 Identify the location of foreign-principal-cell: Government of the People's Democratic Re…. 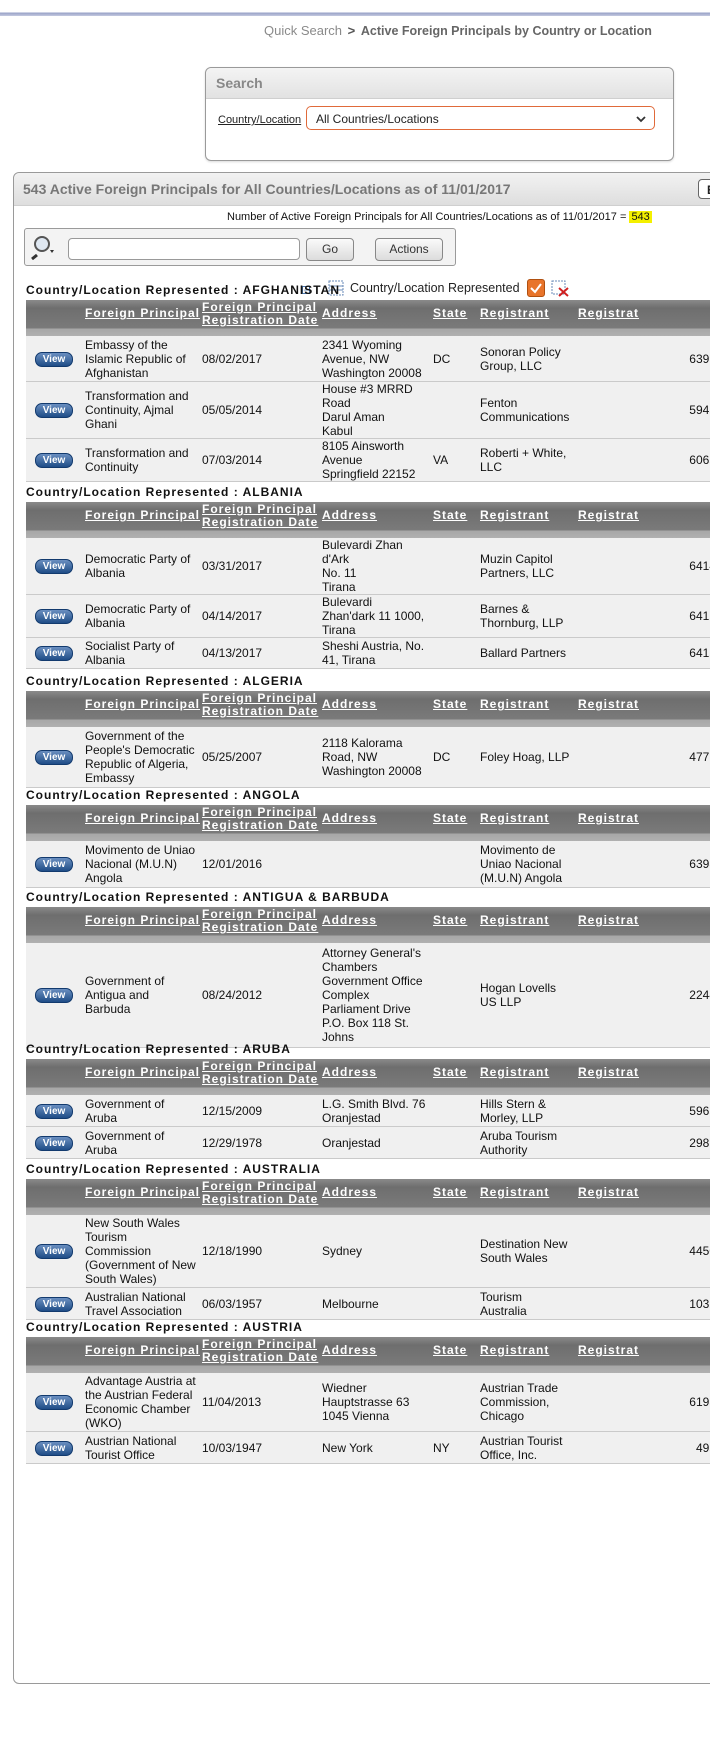
(140, 757).